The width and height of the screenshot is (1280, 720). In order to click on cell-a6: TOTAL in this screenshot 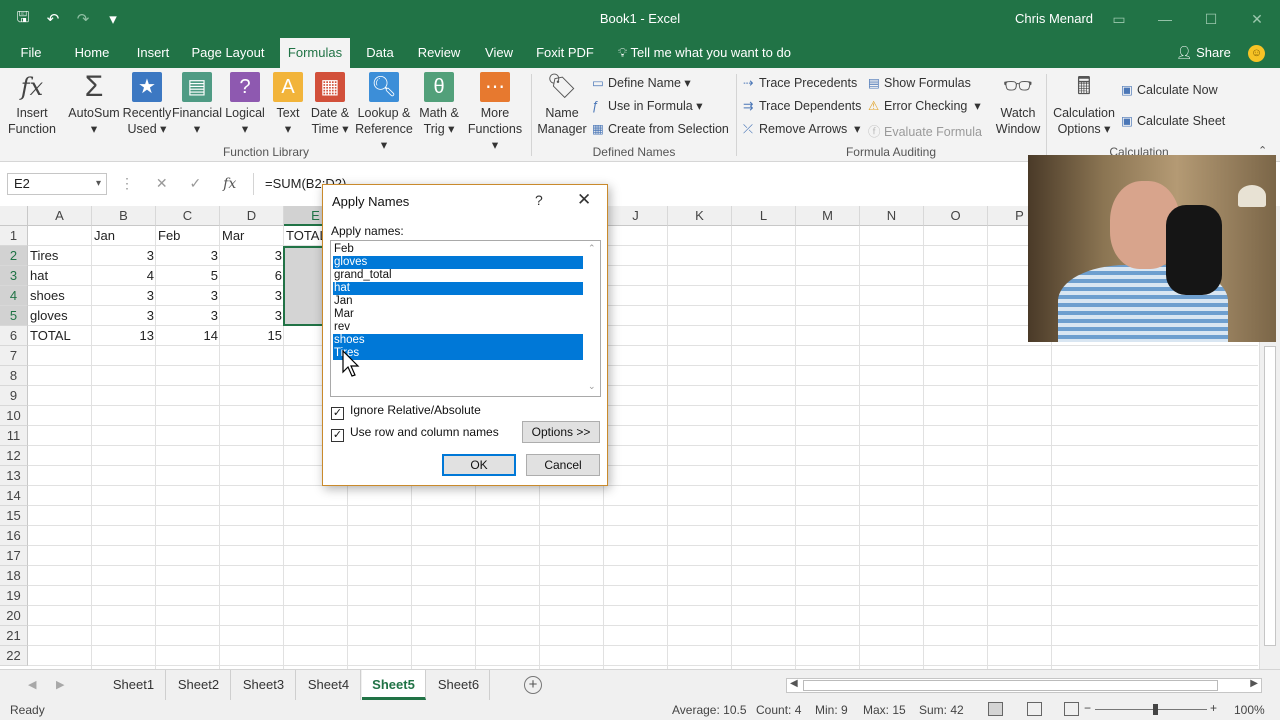, I will do `click(60, 336)`.